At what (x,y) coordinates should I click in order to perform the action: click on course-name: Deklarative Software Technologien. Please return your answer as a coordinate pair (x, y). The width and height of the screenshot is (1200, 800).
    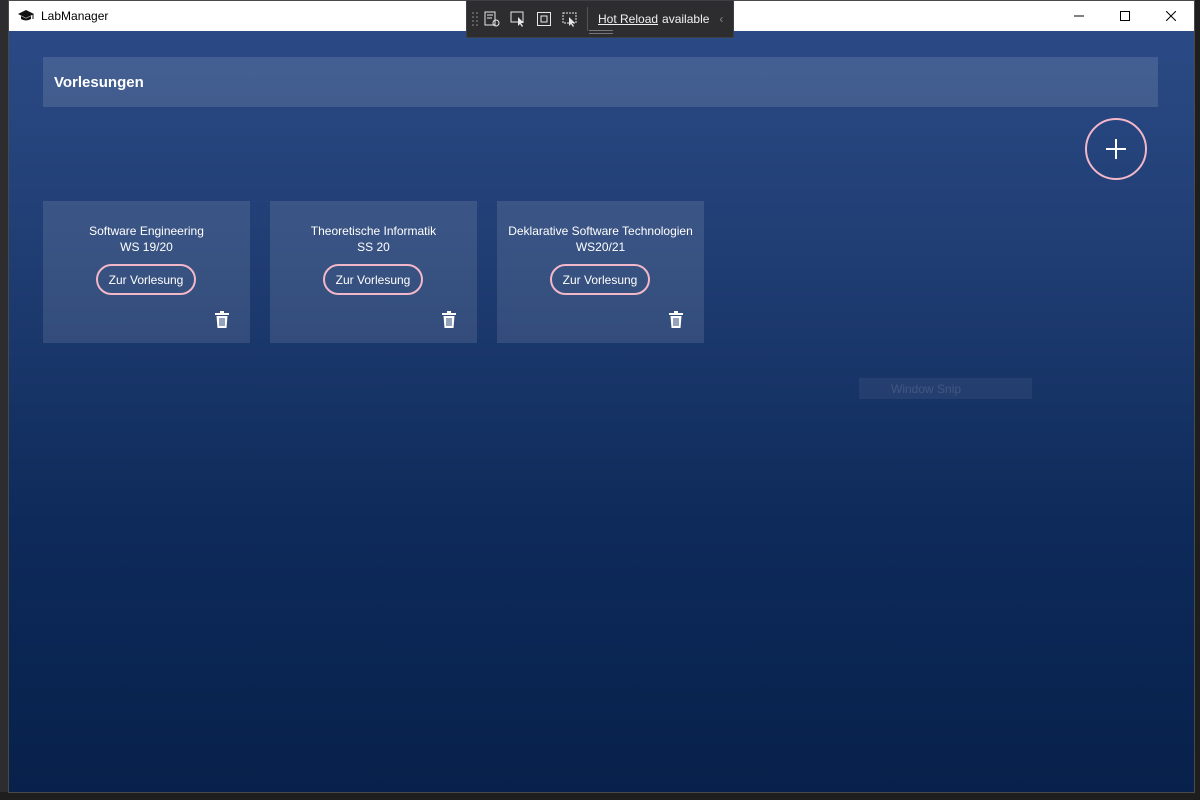
    Looking at the image, I should click on (600, 231).